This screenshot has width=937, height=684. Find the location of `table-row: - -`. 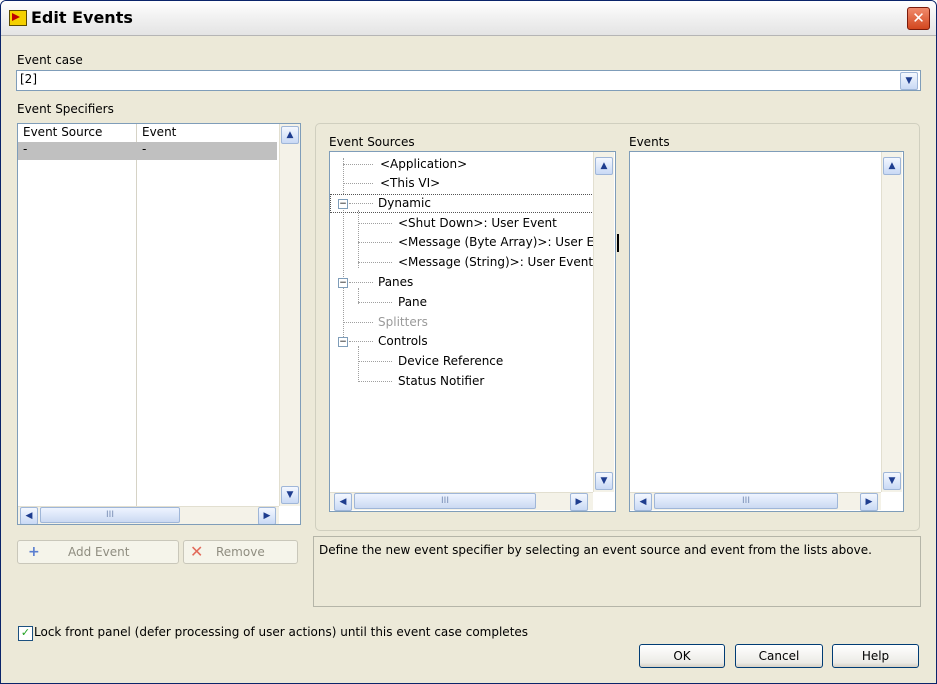

table-row: - - is located at coordinates (147, 151).